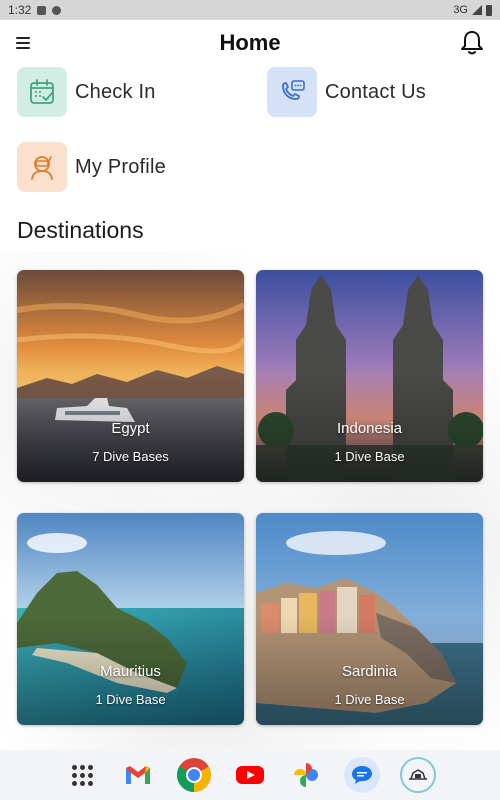  I want to click on chrome-icon, so click(194, 775).